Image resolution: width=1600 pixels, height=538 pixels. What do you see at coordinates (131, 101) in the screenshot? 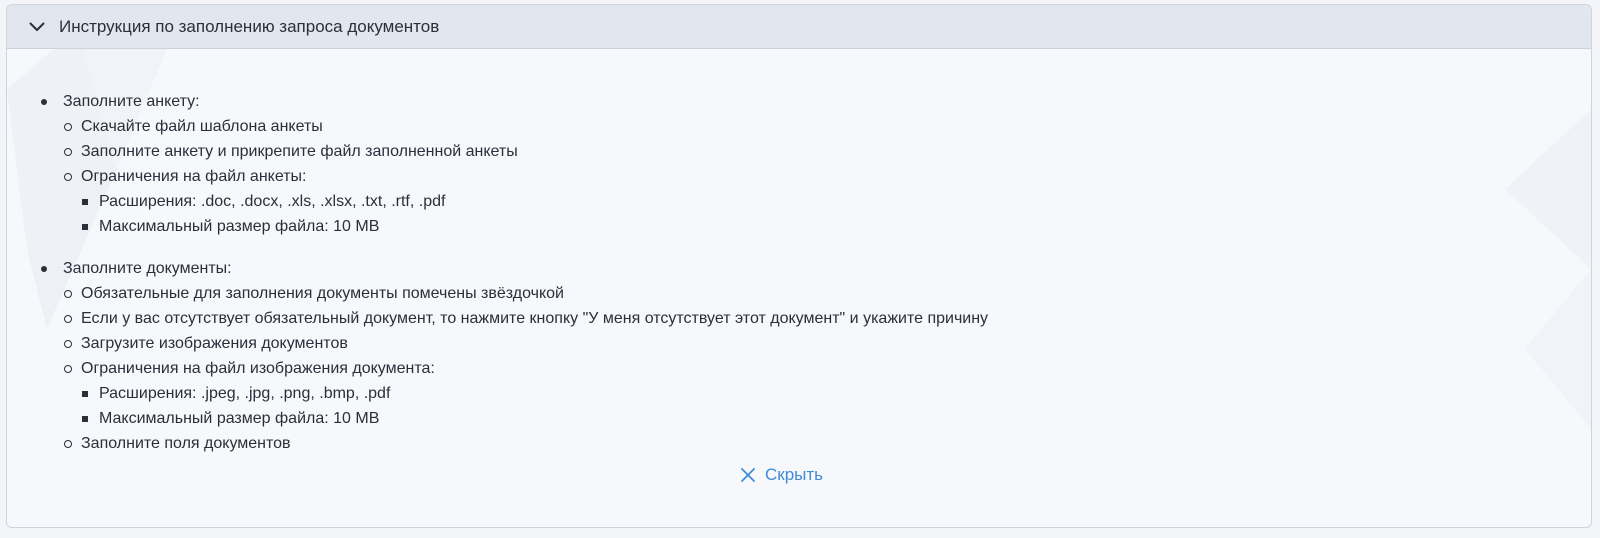
I see `section-label: Заполните анкету:` at bounding box center [131, 101].